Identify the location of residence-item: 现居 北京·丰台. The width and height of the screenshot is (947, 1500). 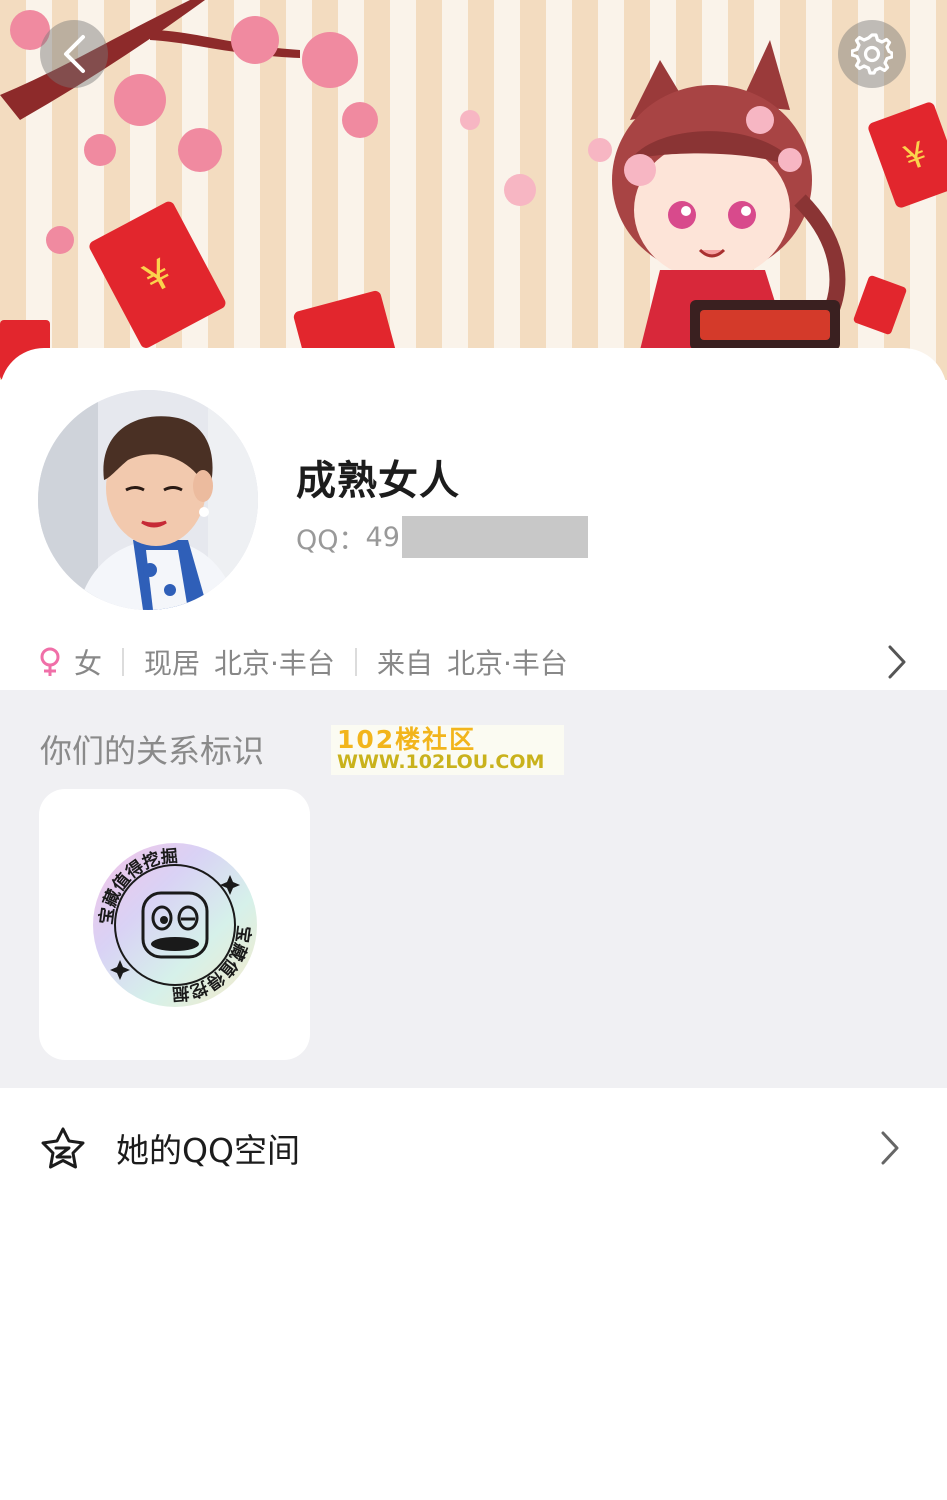
(239, 662).